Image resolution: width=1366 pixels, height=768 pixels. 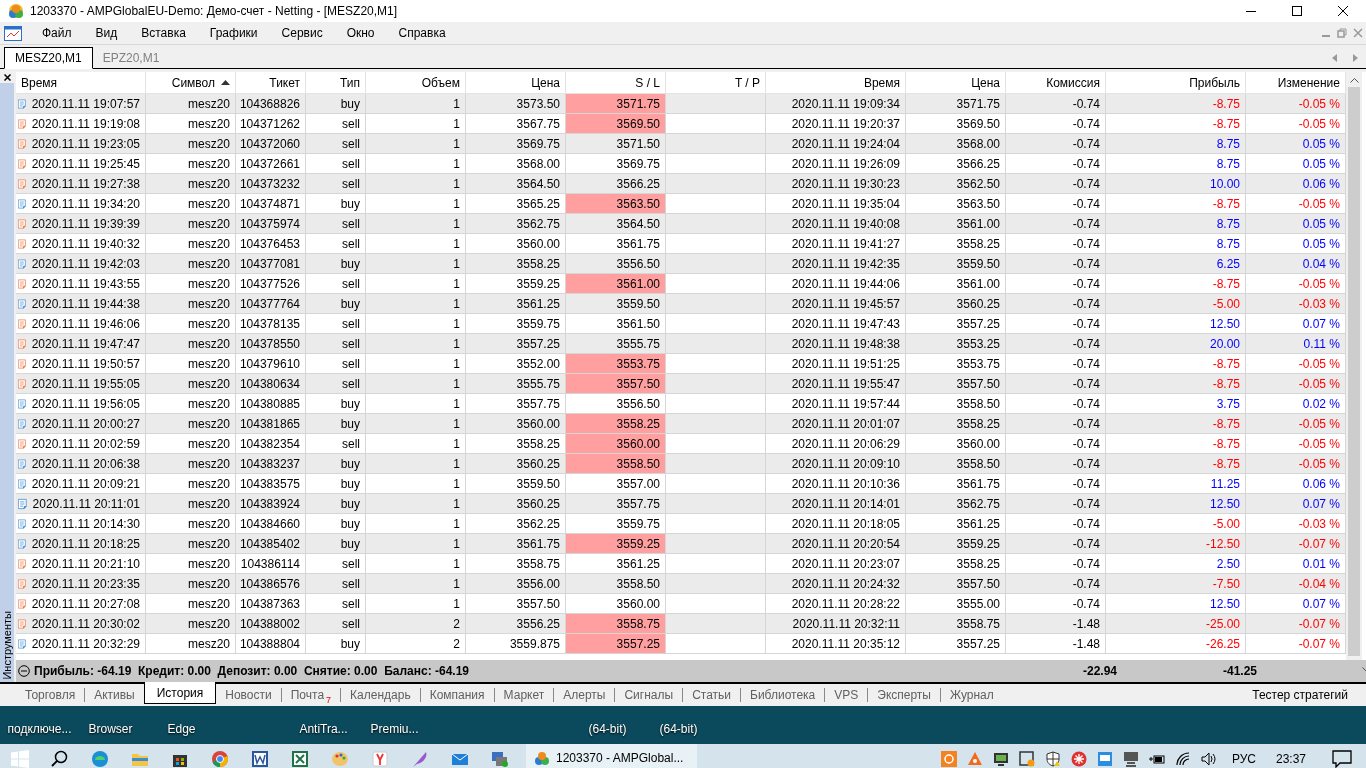 What do you see at coordinates (836, 504) in the screenshot?
I see `table-cell: 2020.11.11 20:14:01` at bounding box center [836, 504].